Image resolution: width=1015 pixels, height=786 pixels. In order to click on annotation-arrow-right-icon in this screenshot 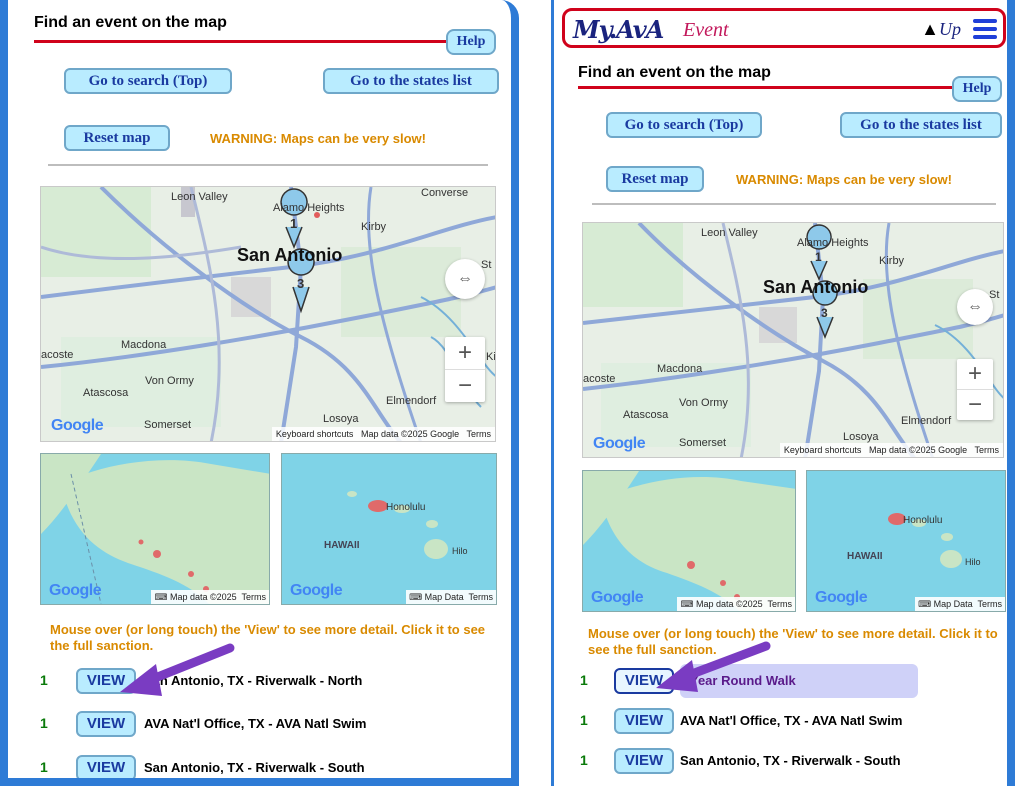, I will do `click(713, 666)`.